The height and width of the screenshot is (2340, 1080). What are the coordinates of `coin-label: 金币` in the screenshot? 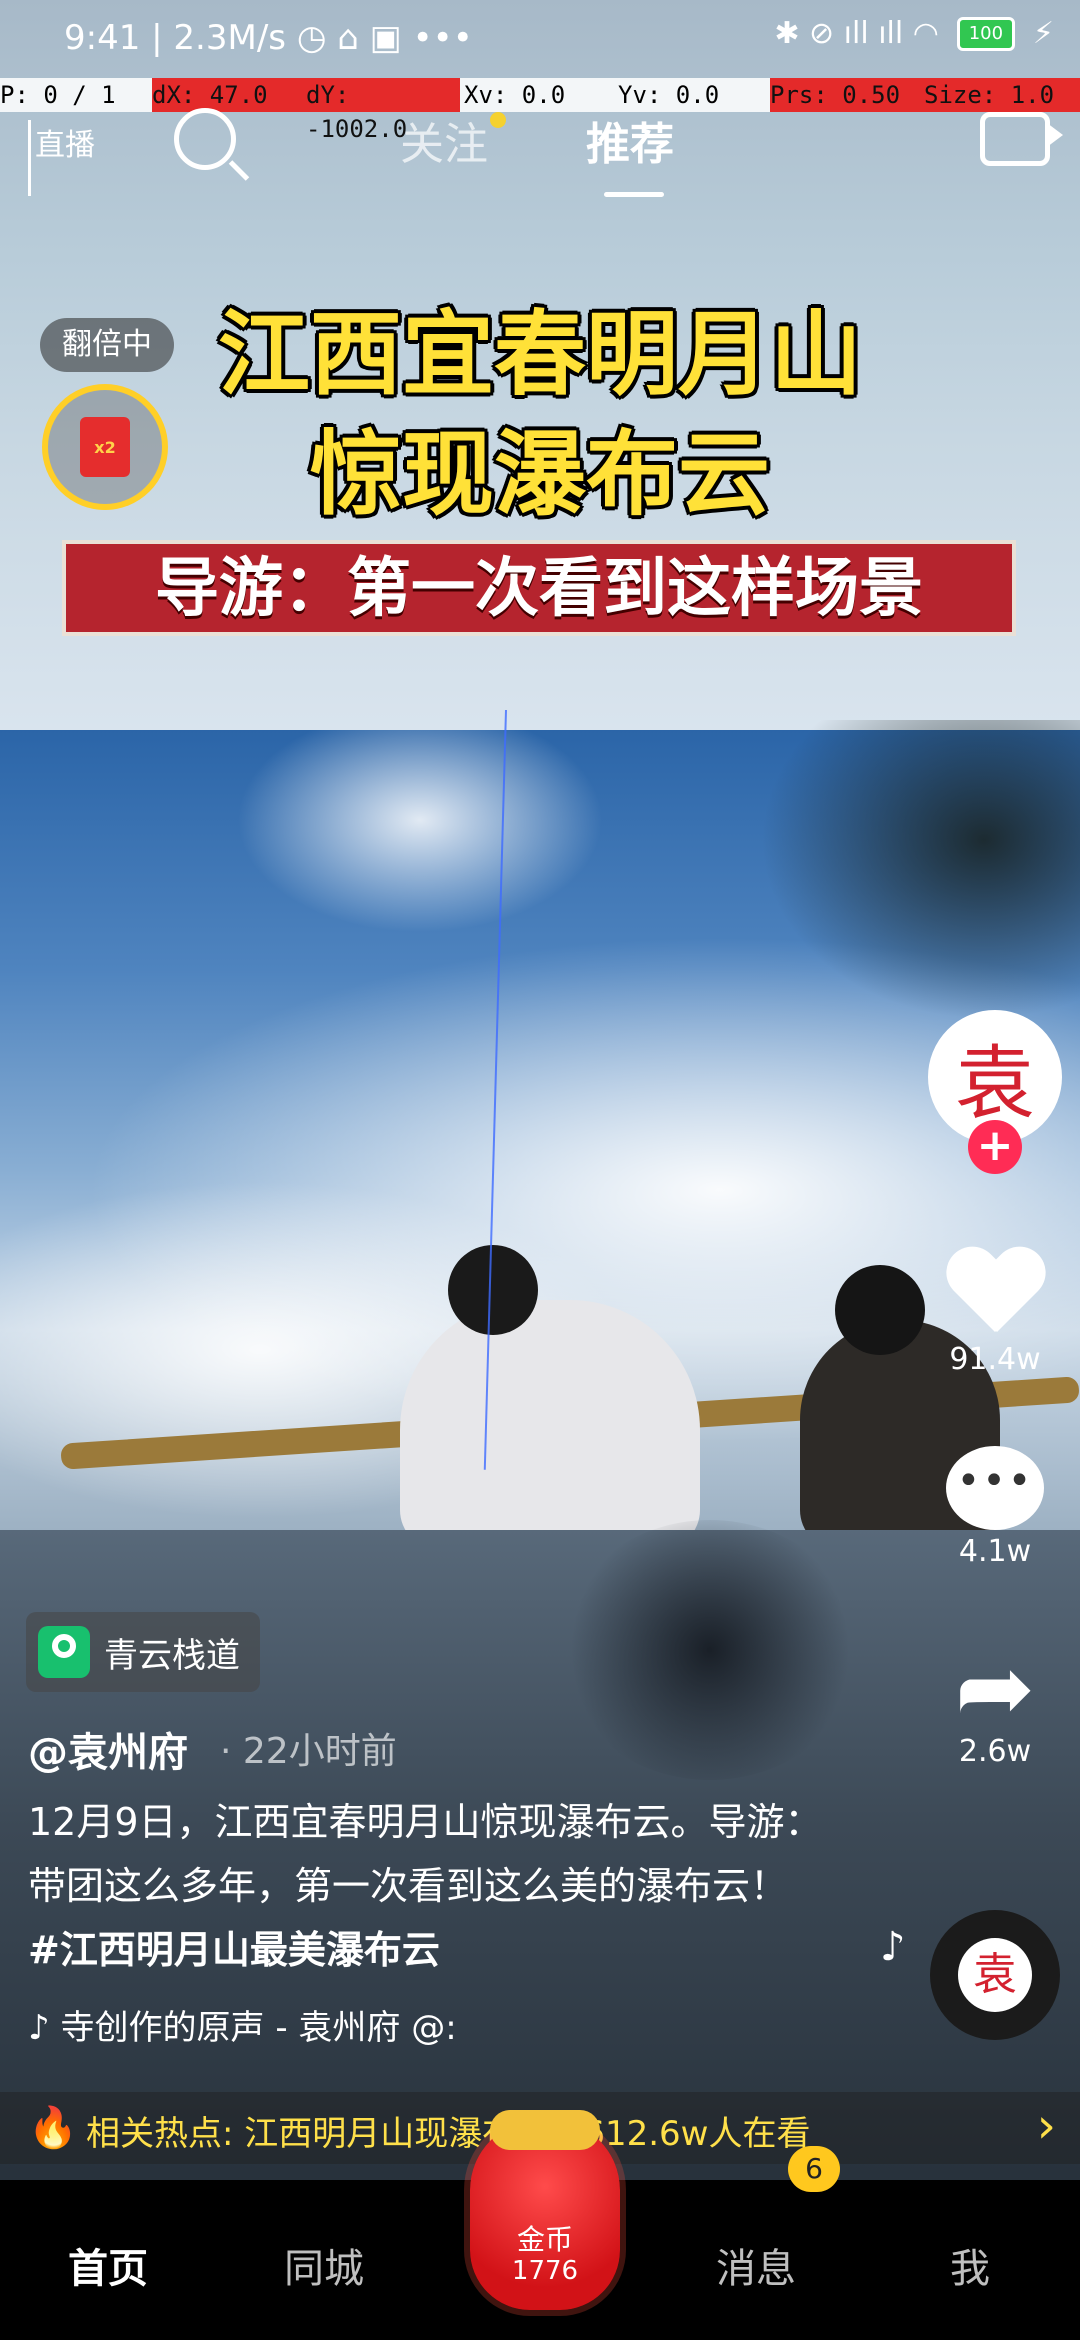 It's located at (544, 2239).